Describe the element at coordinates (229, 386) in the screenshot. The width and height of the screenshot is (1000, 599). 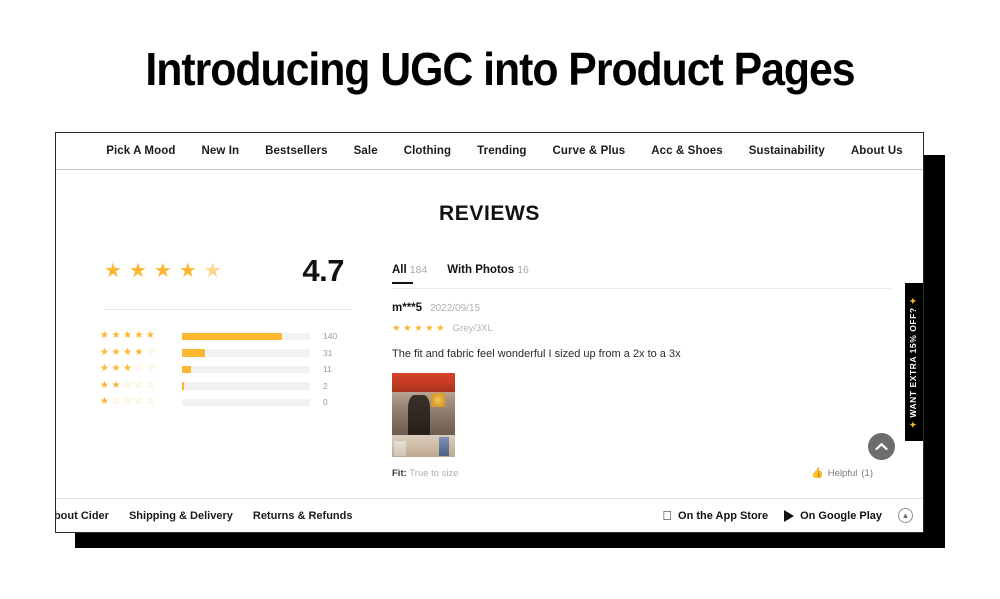
I see `rating-bar-row-2: ★ ★ ☆ ☆ ☆ 2` at that location.